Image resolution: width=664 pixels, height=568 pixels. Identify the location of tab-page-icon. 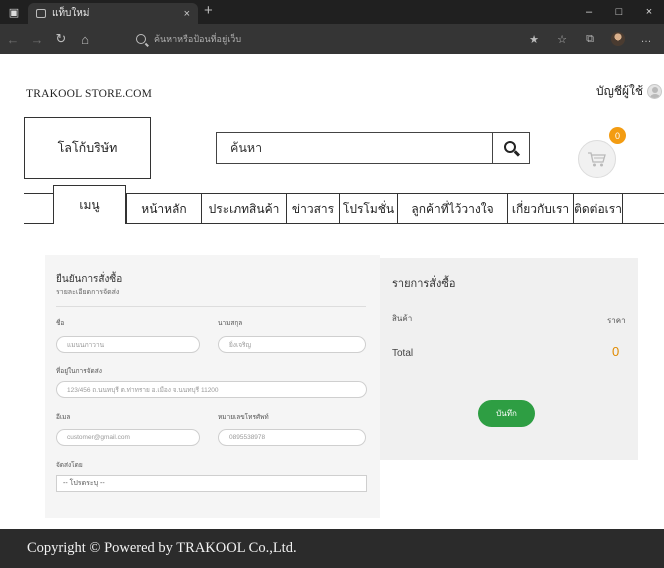
(41, 13).